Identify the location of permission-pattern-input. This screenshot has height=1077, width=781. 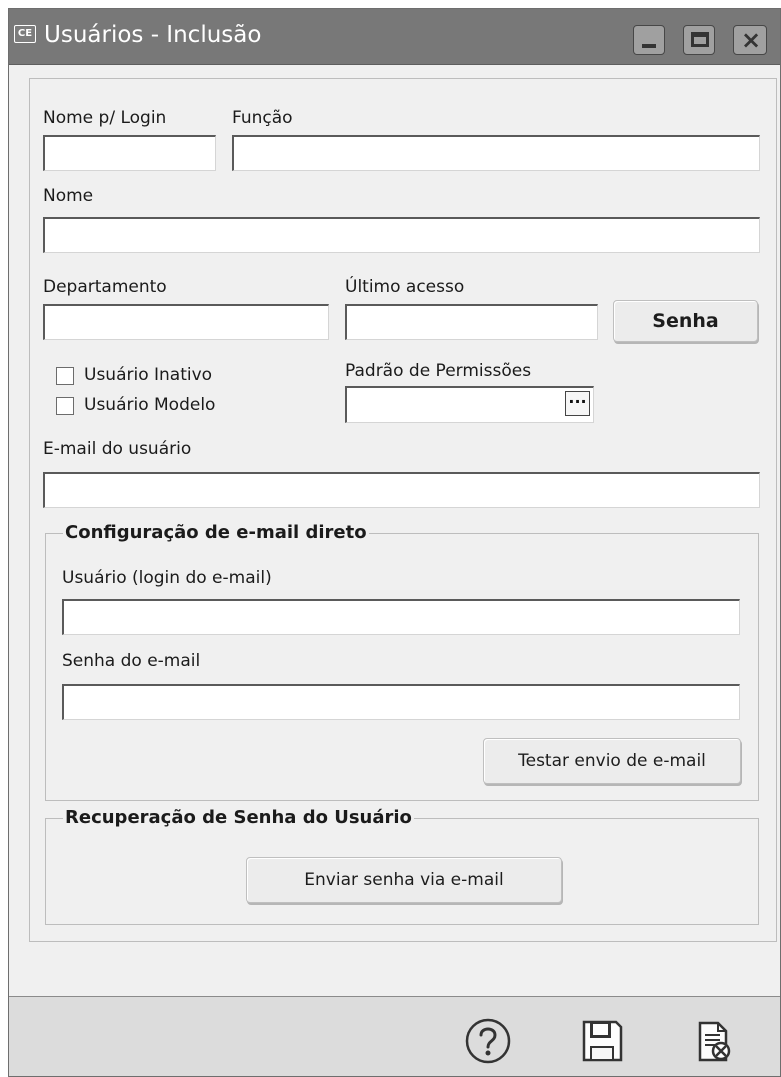
(454, 404).